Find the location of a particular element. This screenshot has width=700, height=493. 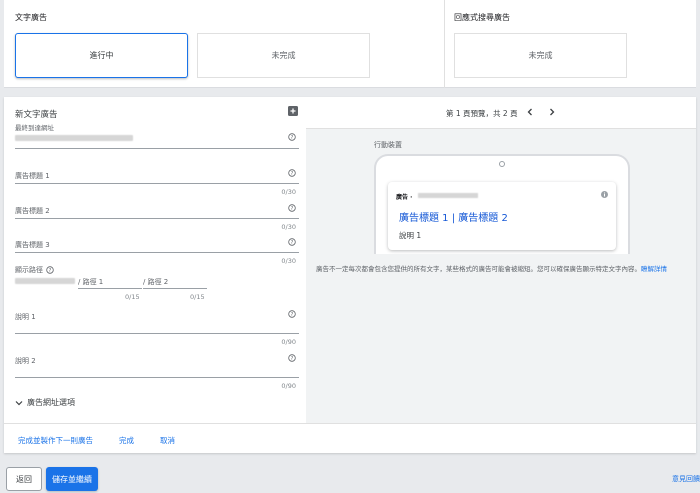

ad-headline: 廣告標題 1 | 廣告標題 2 is located at coordinates (453, 218).